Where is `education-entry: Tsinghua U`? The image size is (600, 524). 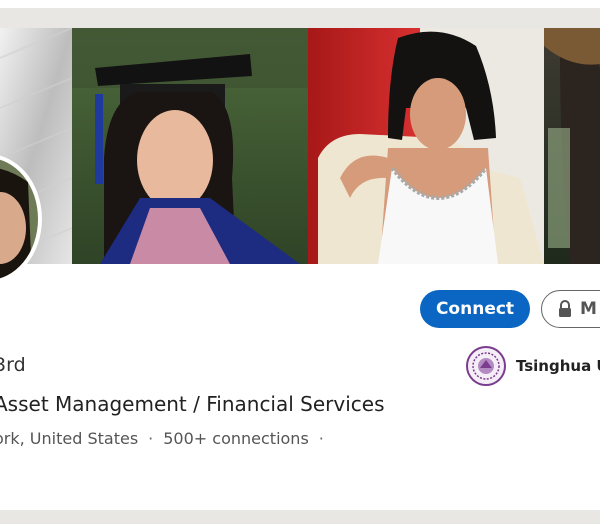
education-entry: Tsinghua U is located at coordinates (533, 366).